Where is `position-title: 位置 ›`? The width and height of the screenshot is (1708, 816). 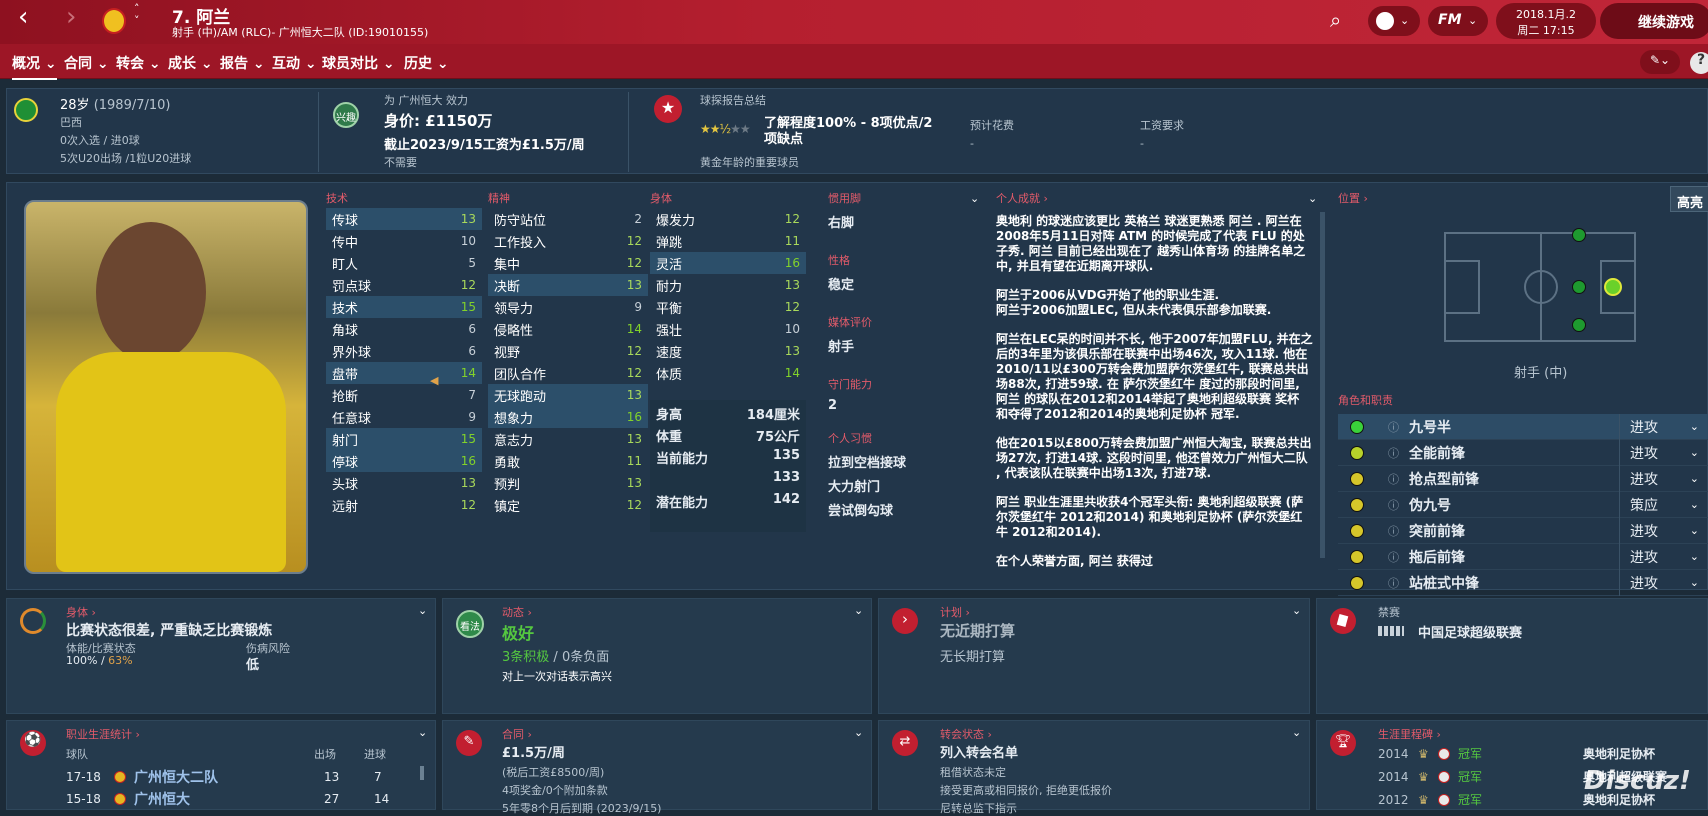 position-title: 位置 › is located at coordinates (1353, 198).